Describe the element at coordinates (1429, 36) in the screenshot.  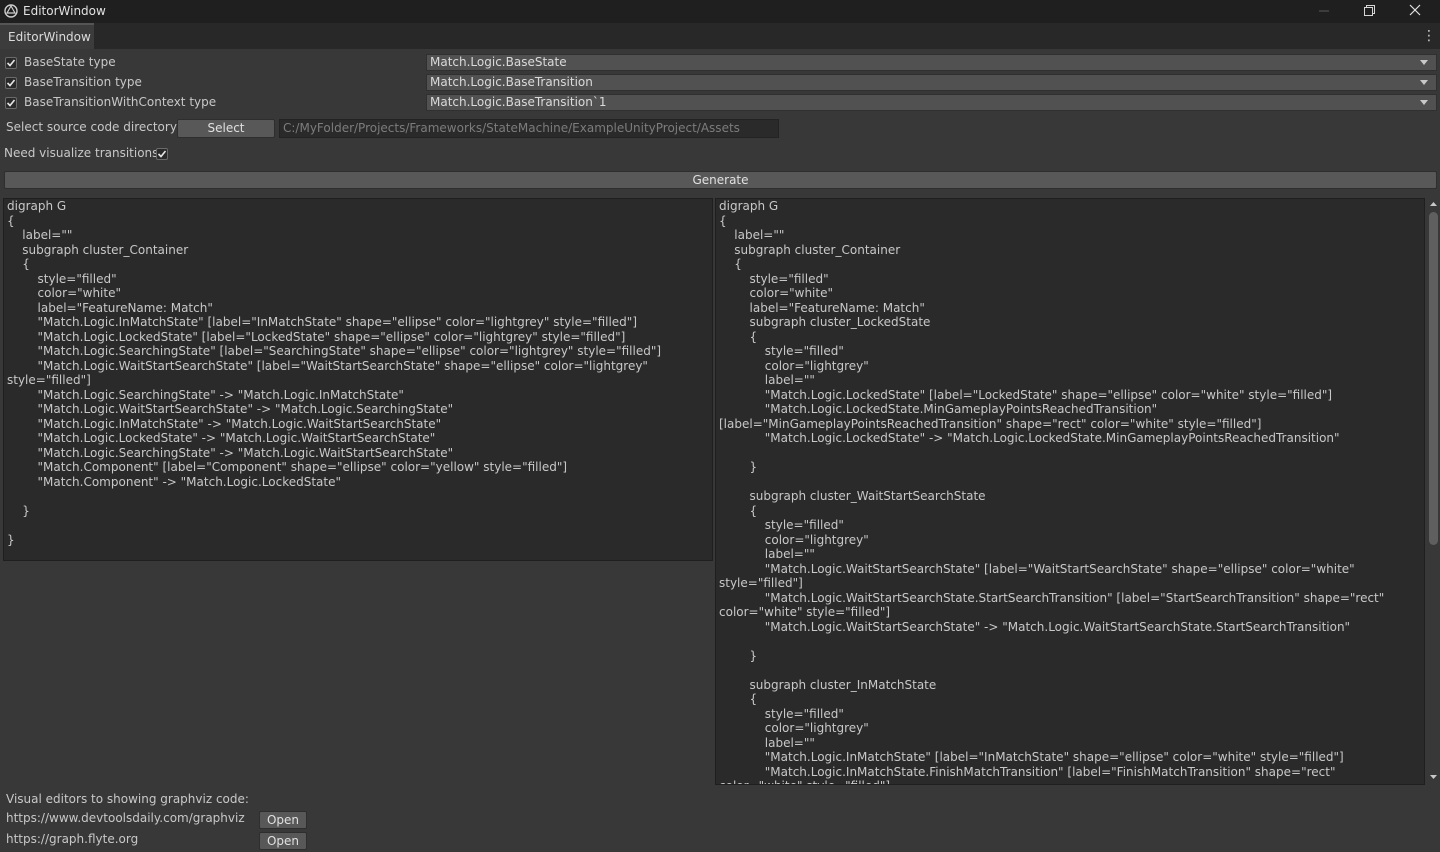
I see `kebab-menu-icon: ⋮` at that location.